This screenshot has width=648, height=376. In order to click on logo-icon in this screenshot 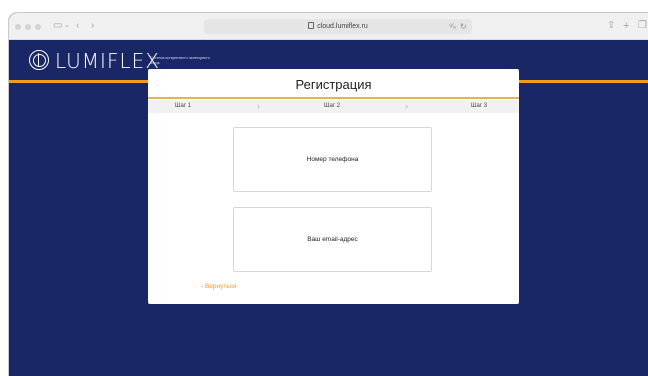, I will do `click(39, 60)`.